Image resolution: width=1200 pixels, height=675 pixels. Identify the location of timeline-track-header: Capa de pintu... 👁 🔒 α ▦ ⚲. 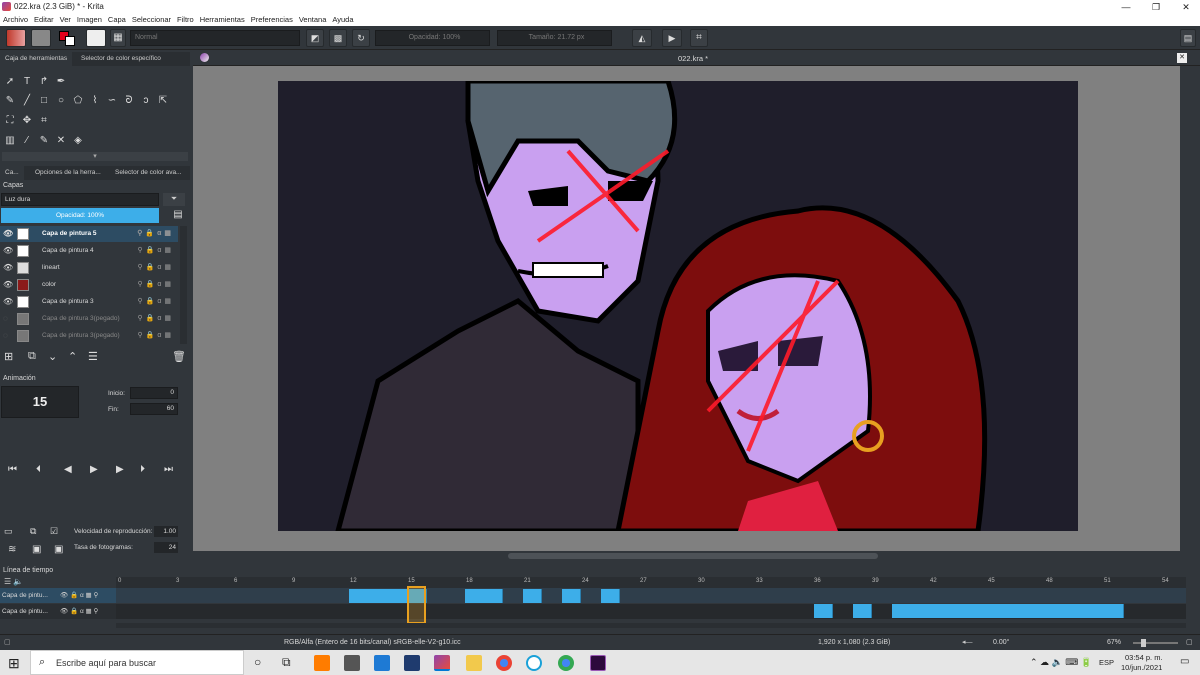
(58, 595).